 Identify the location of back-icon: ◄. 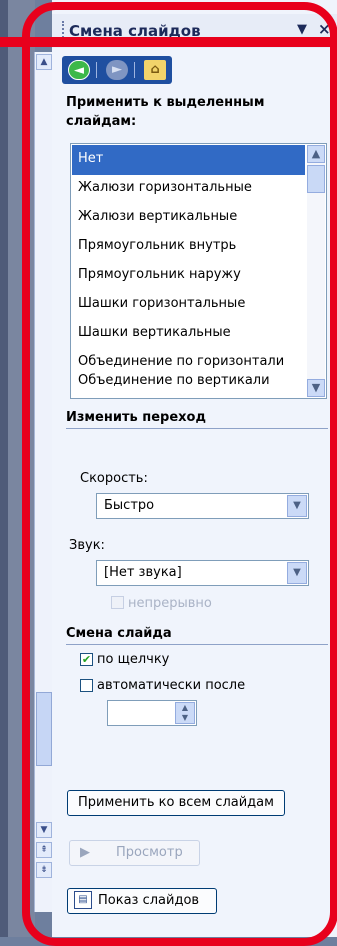
(79, 70).